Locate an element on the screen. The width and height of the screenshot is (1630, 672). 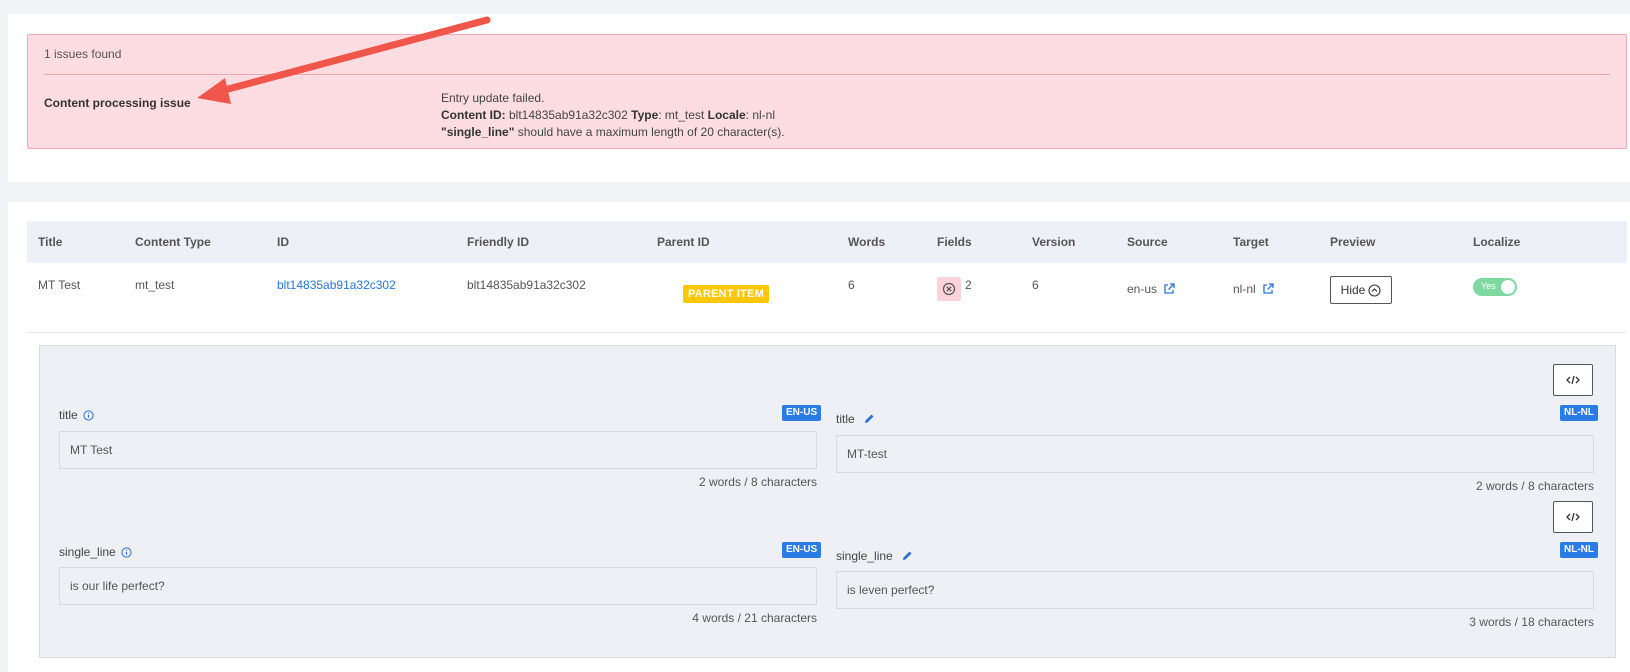
header-title: Title is located at coordinates (50, 242).